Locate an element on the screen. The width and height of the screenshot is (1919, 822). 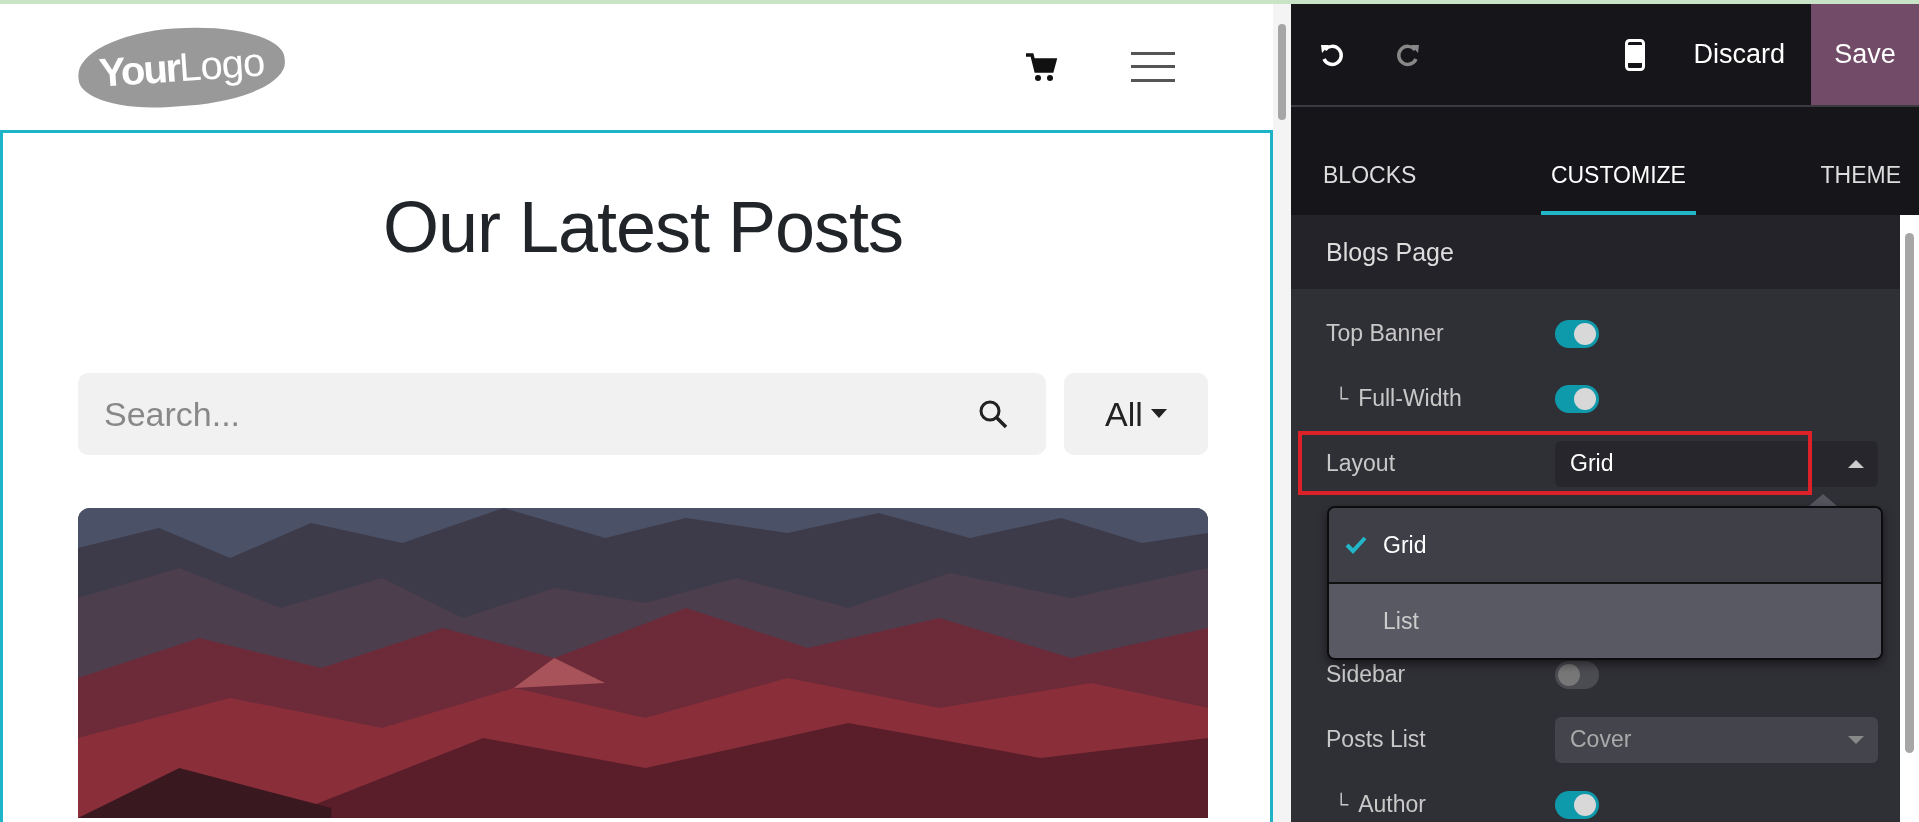
option-label: Author is located at coordinates (1392, 804).